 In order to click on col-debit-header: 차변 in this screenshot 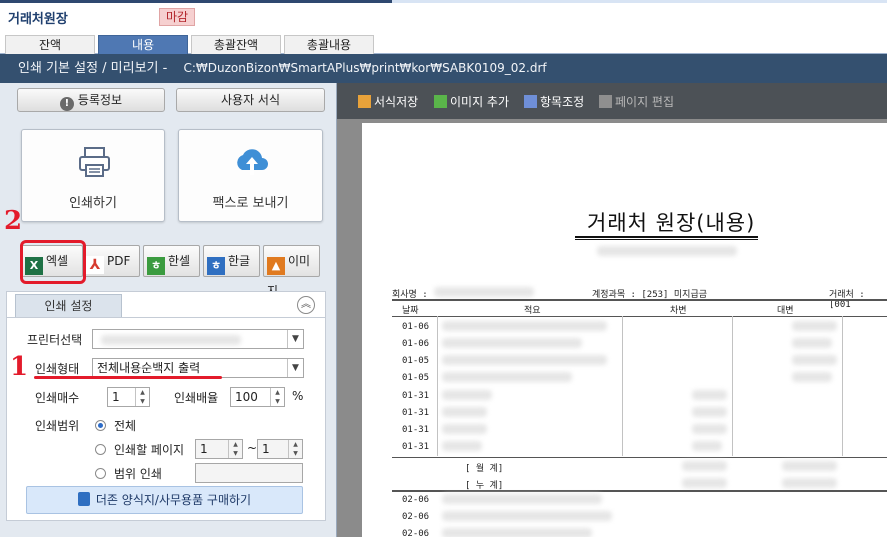, I will do `click(678, 311)`.